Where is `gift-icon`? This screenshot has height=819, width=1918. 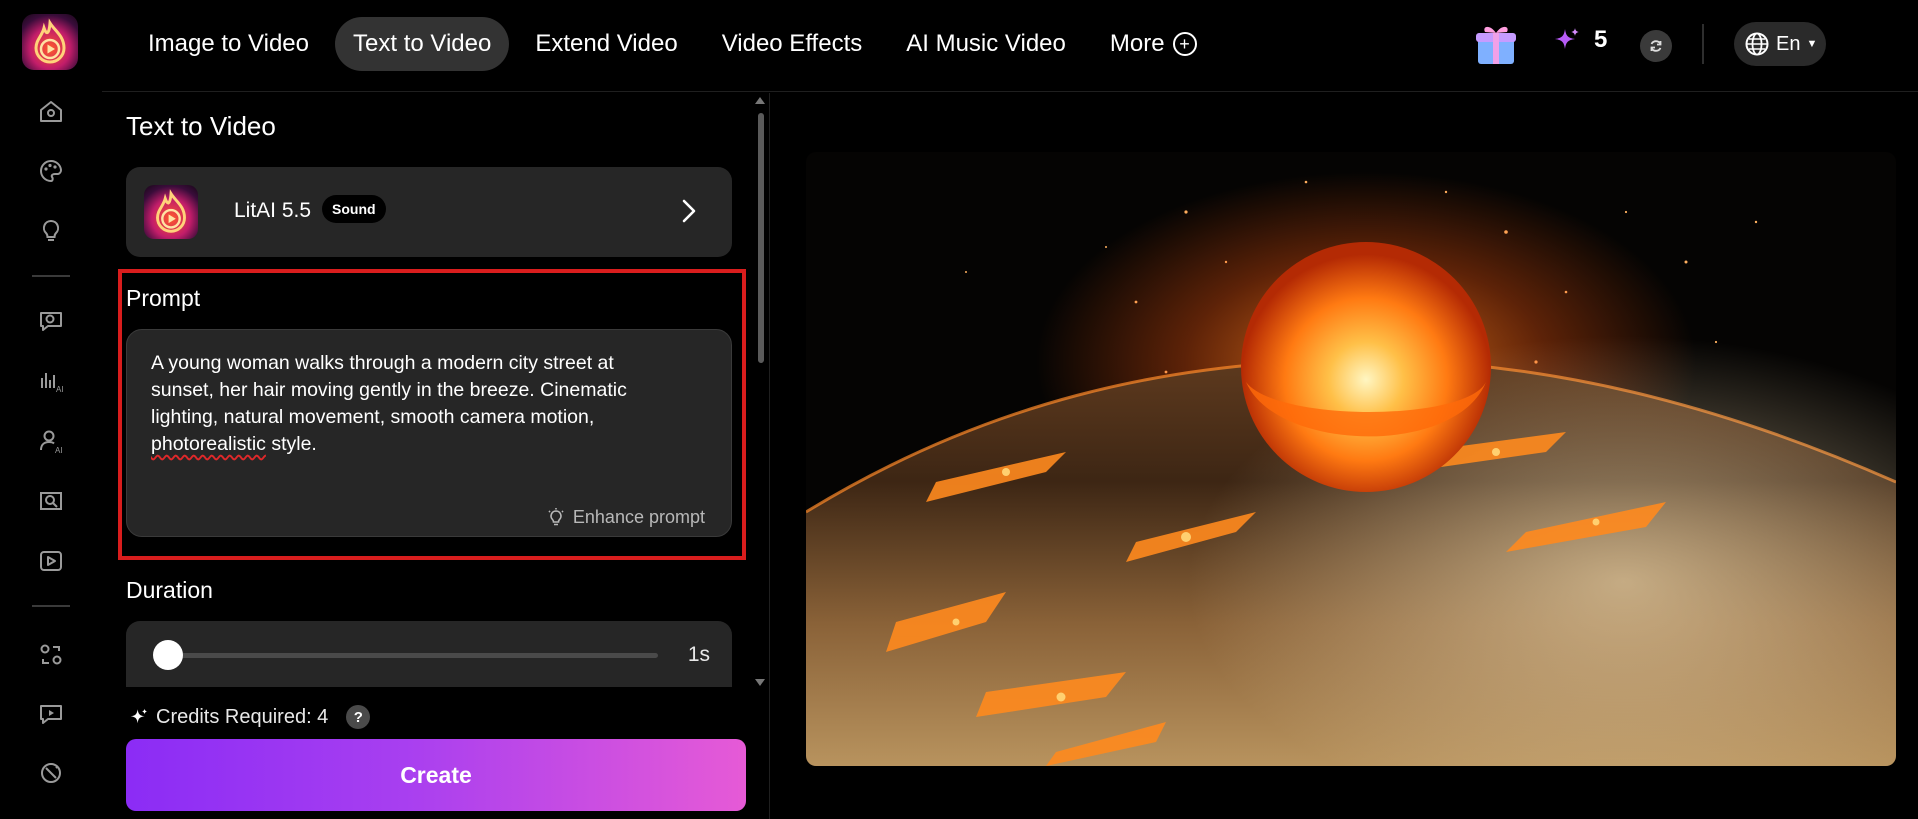
gift-icon is located at coordinates (1496, 44).